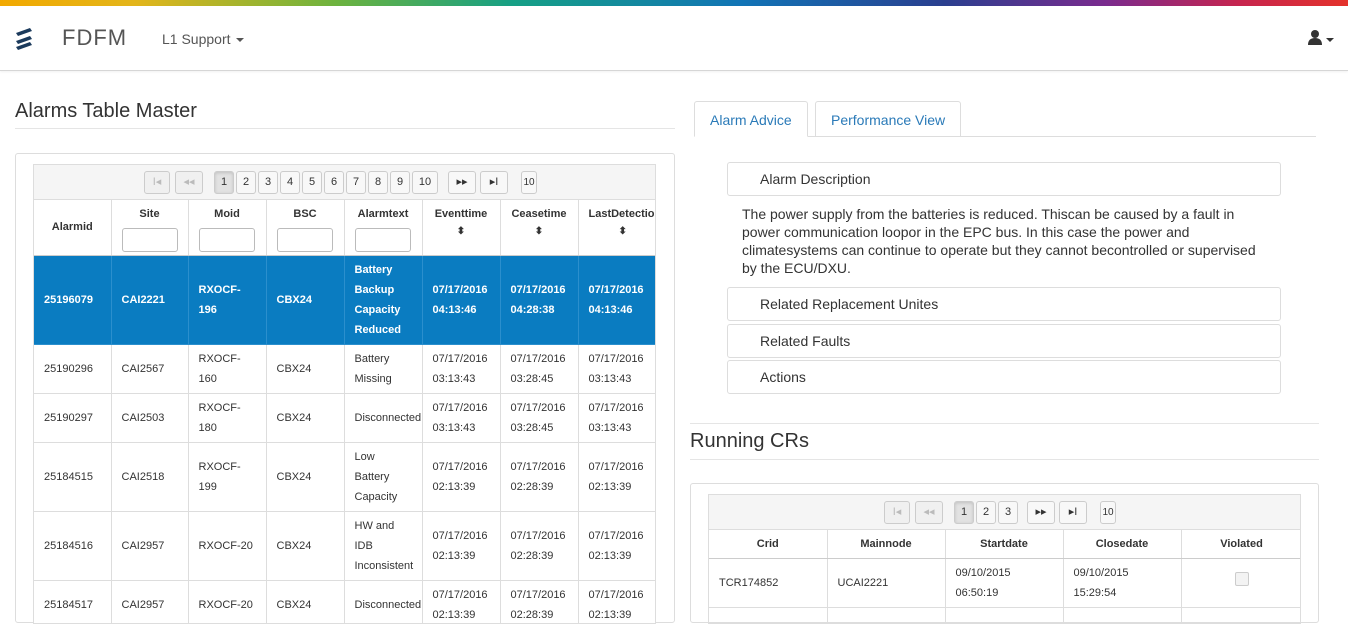 This screenshot has width=1348, height=624. I want to click on app-brand: FDFM, so click(94, 38).